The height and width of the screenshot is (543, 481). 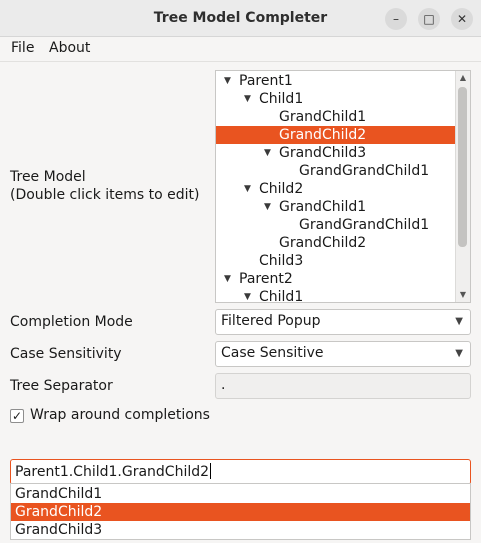 I want to click on popup-item: GrandChild2, so click(x=240, y=512).